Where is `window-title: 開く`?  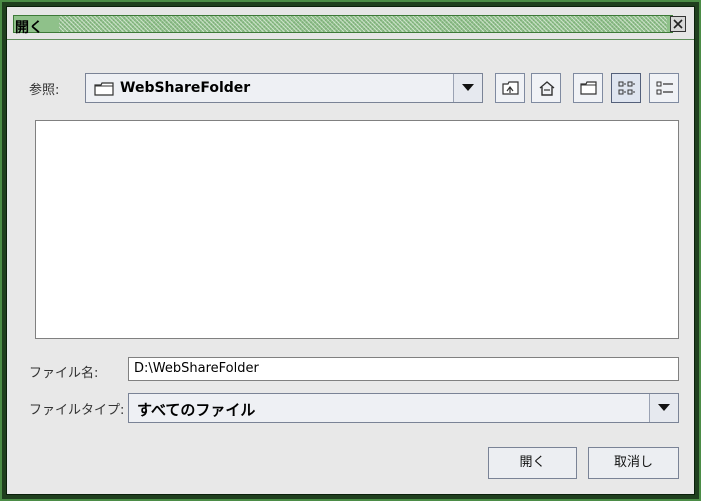 window-title: 開く is located at coordinates (29, 28).